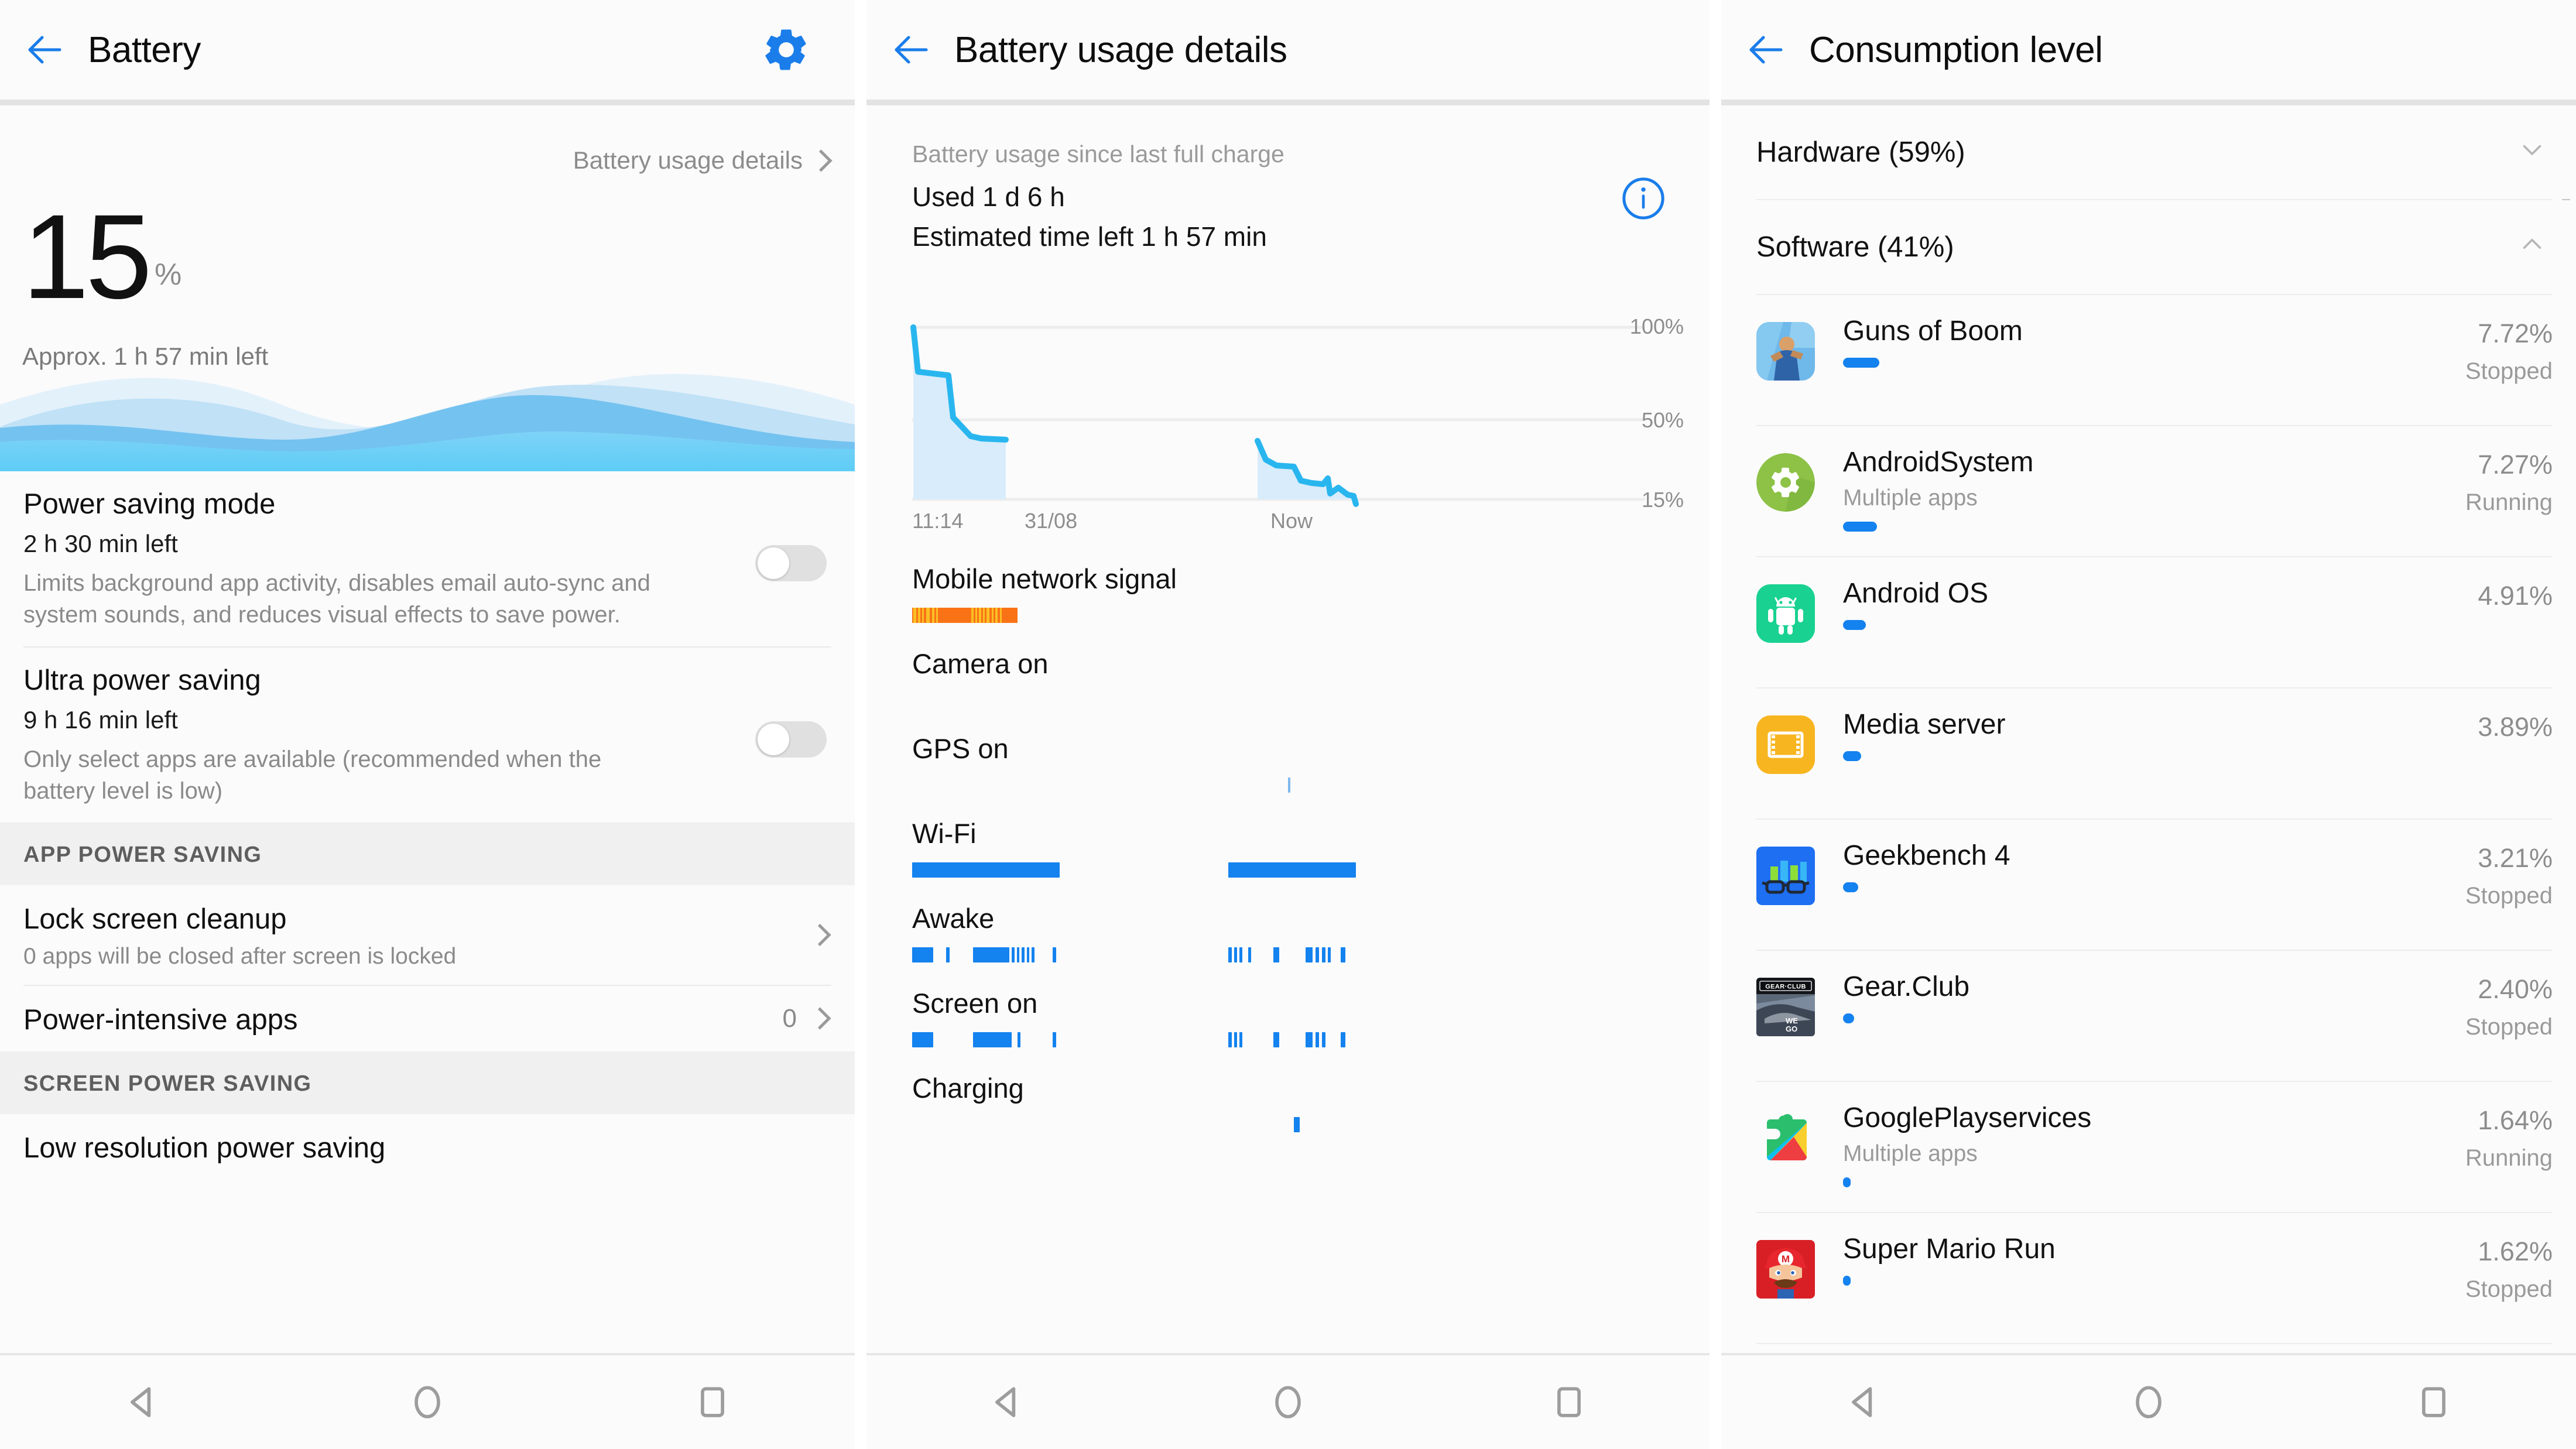 This screenshot has width=2576, height=1449. What do you see at coordinates (2116, 601) in the screenshot?
I see `app-main: Android OS` at bounding box center [2116, 601].